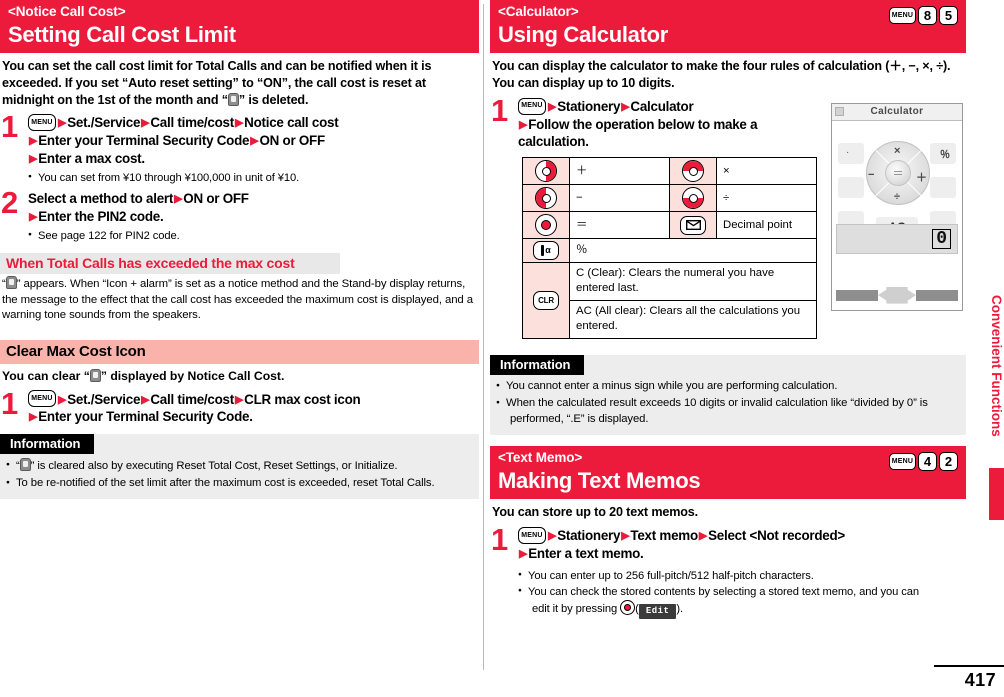 The image size is (1004, 697). I want to click on key-cell-decimal, so click(693, 225).